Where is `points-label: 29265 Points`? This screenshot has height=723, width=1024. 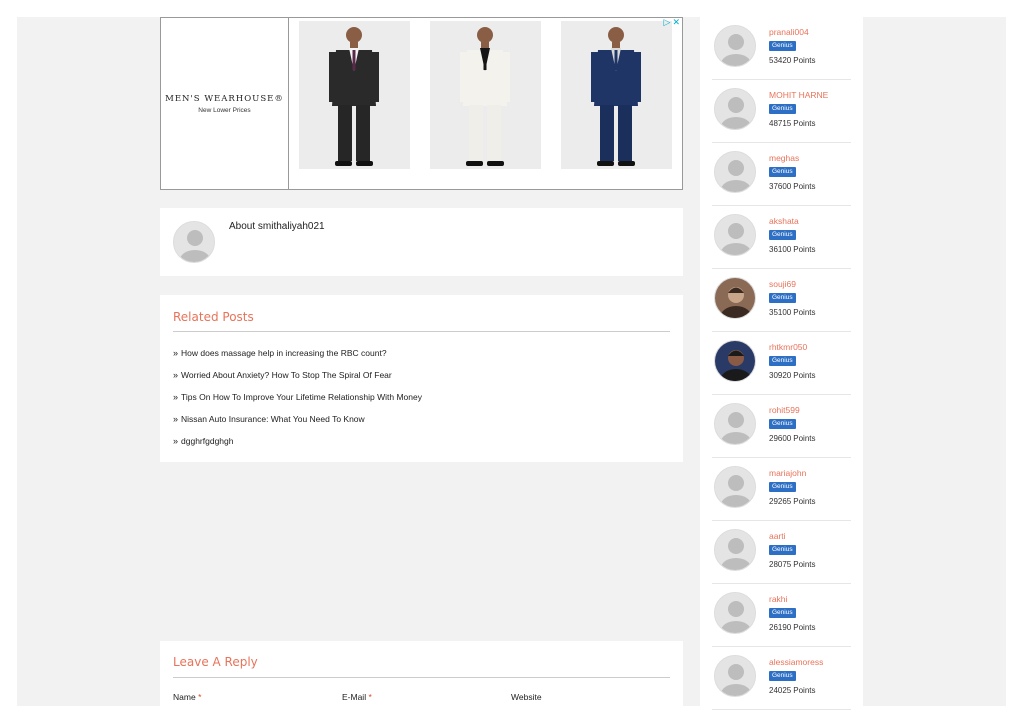
points-label: 29265 Points is located at coordinates (792, 501).